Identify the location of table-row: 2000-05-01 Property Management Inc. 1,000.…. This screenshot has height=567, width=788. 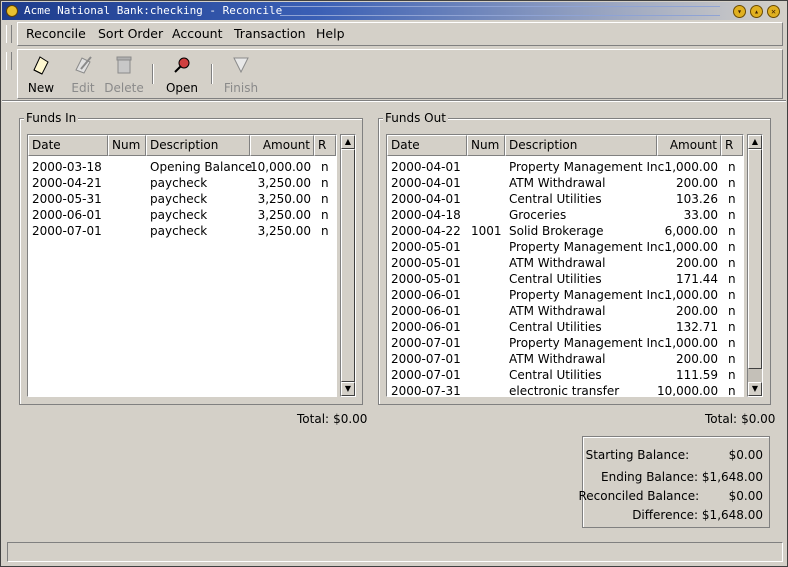
(565, 247).